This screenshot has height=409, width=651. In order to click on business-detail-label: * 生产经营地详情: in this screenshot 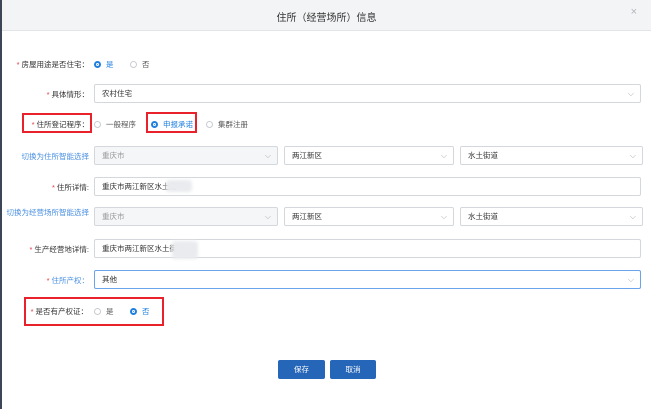, I will do `click(59, 249)`.